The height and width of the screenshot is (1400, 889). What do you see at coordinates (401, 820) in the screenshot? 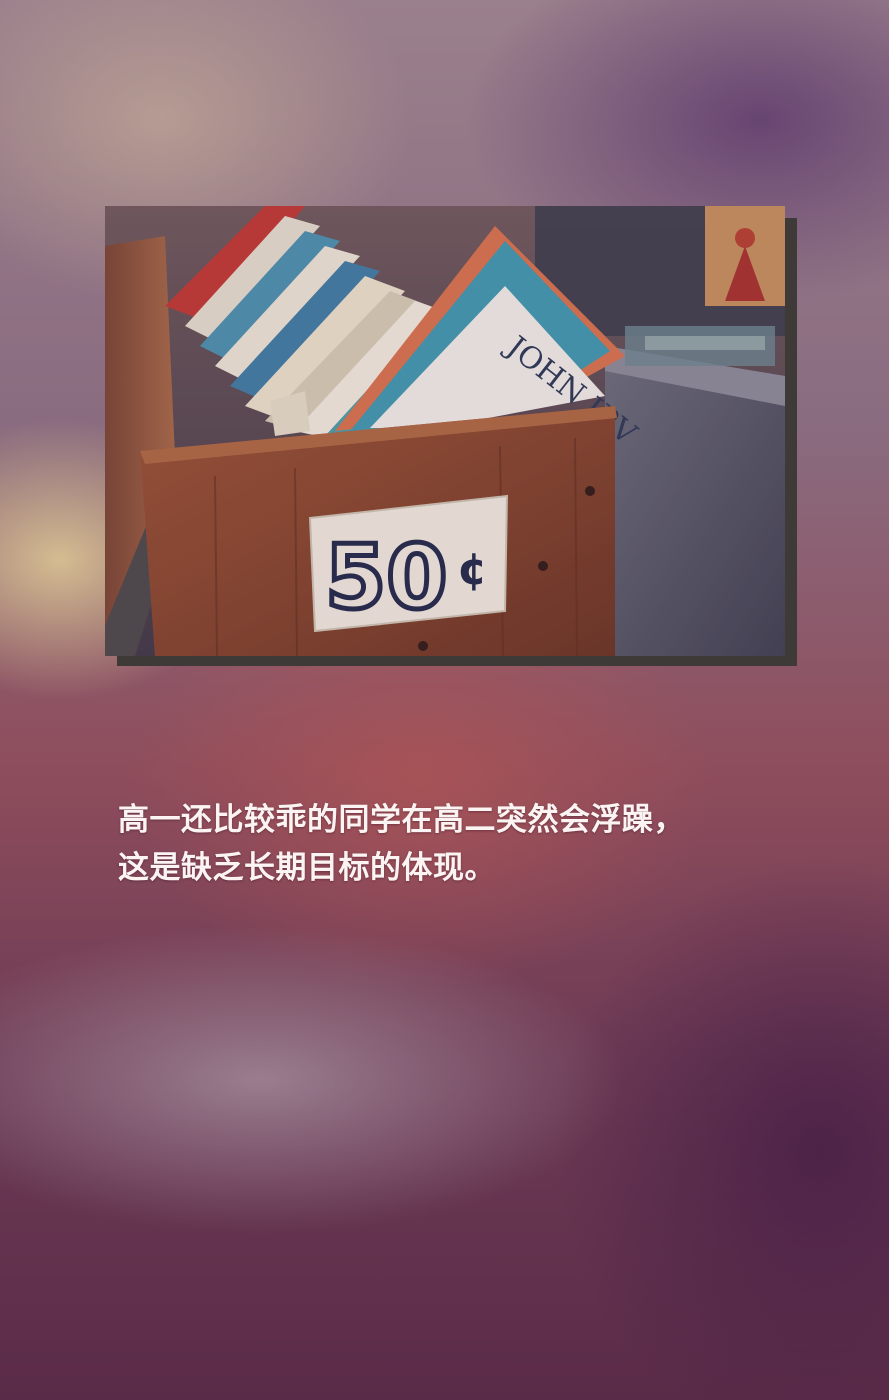
I see `caption-line-1: 高一还比较乖的同学在高二突然会浮躁，` at bounding box center [401, 820].